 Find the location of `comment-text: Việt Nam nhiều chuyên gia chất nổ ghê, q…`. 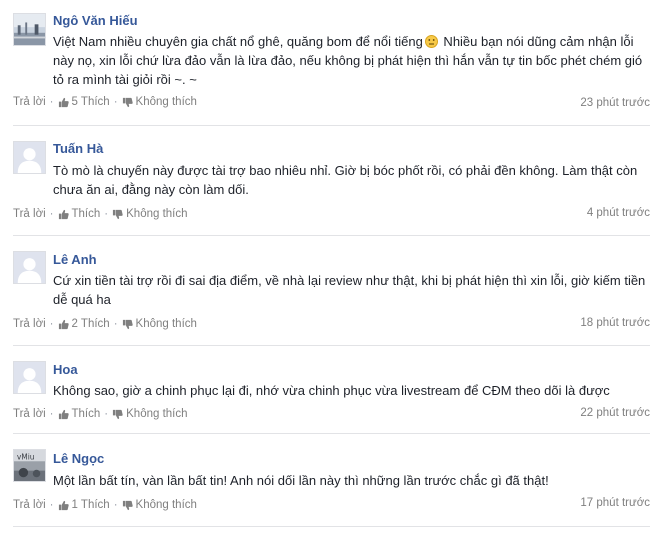

comment-text: Việt Nam nhiều chuyên gia chất nổ ghê, q… is located at coordinates (353, 60).